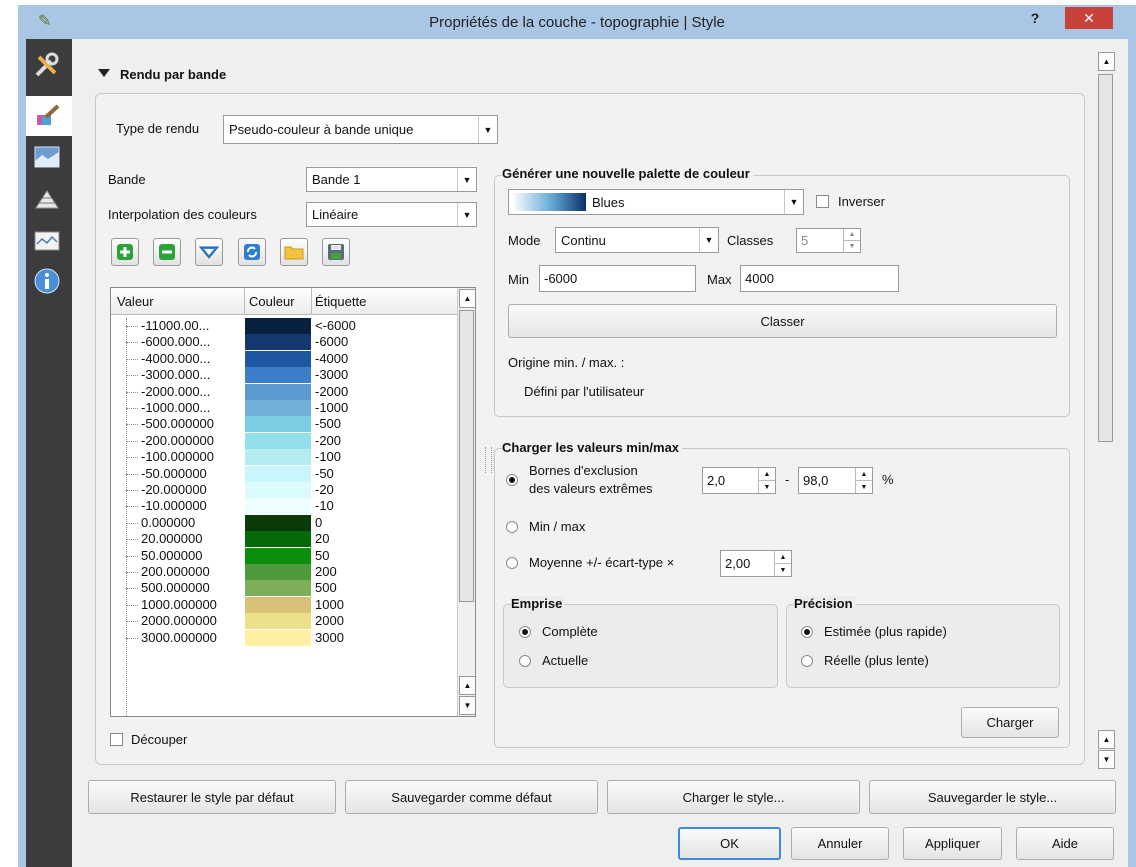 This screenshot has height=867, width=1136. I want to click on table-row: -3000.000... -3000, so click(284, 375).